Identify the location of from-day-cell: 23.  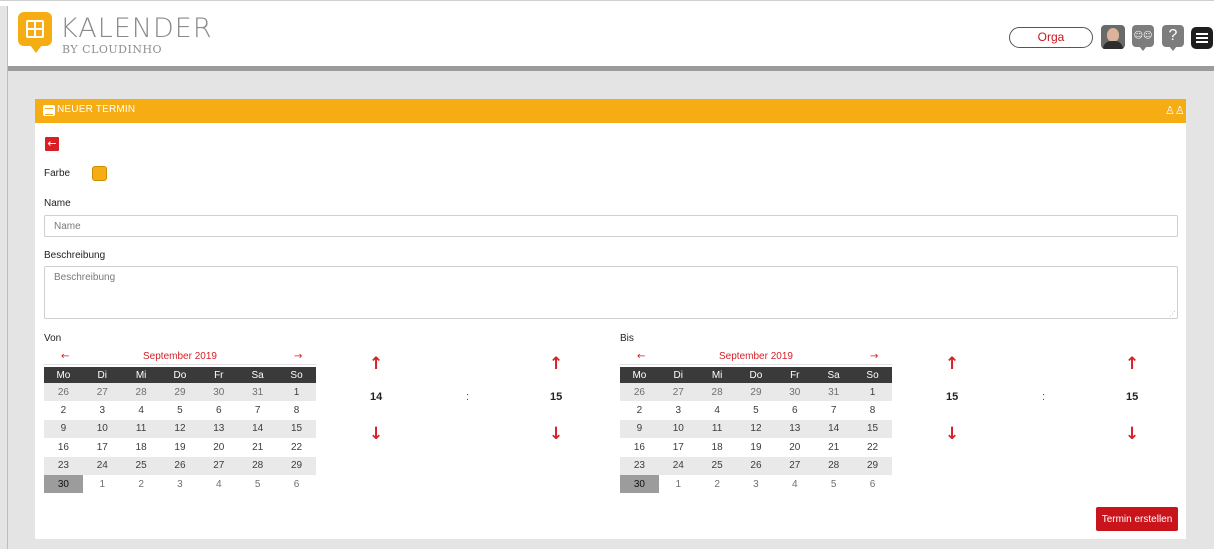
(63, 465).